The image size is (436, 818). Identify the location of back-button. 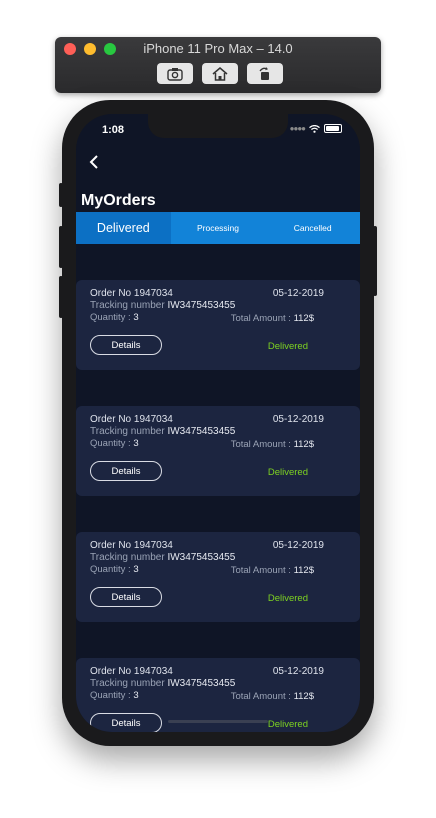
(94, 162).